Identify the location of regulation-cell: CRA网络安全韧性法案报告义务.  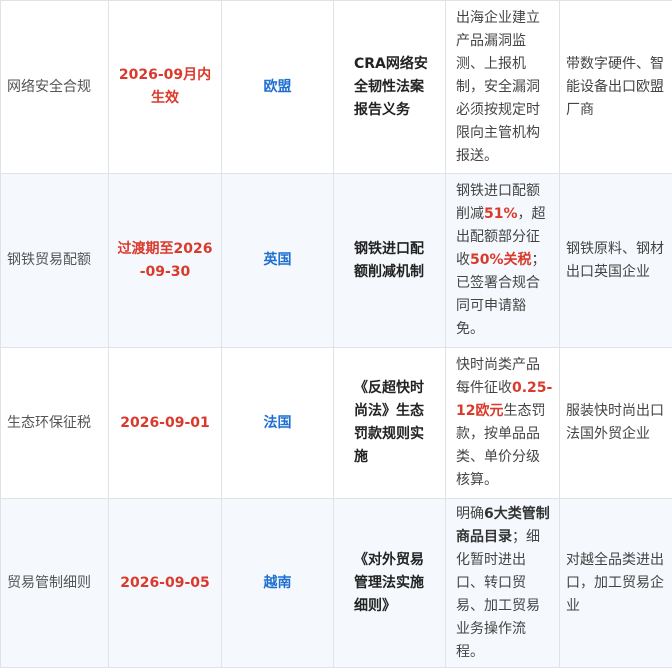
(390, 87).